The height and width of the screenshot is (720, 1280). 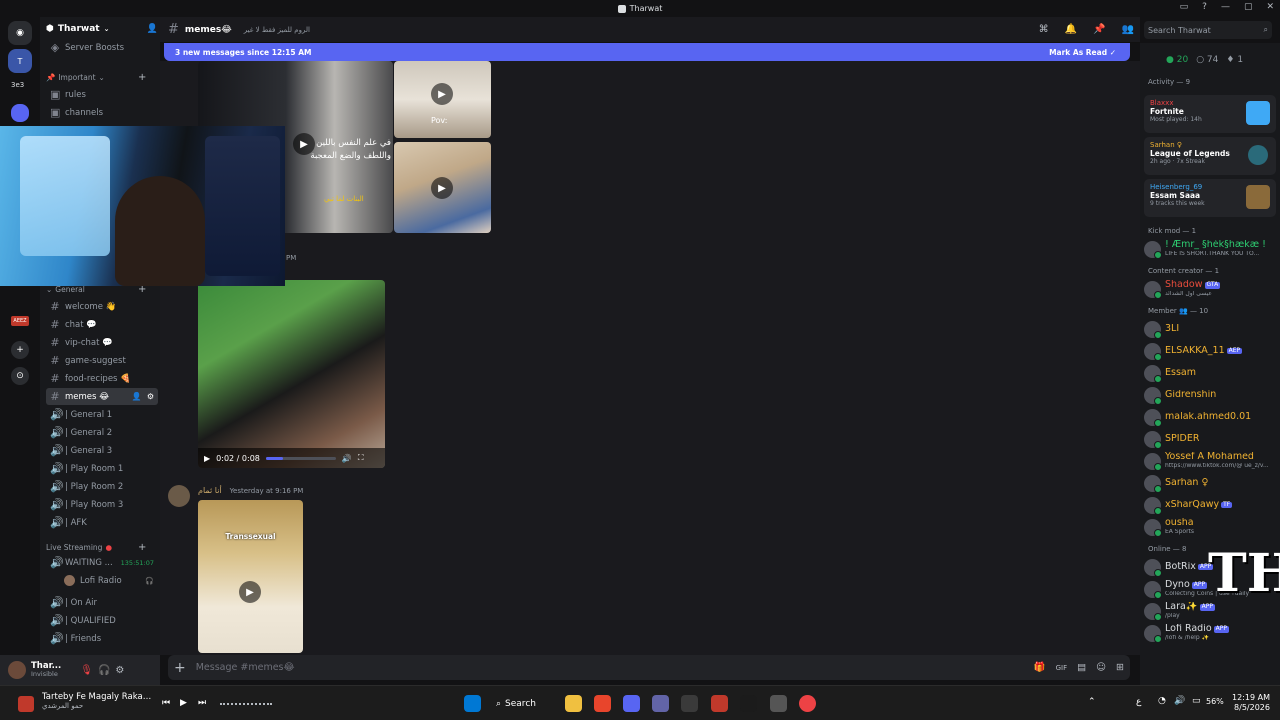 What do you see at coordinates (442, 187) in the screenshot?
I see `media-attachment: ▶` at bounding box center [442, 187].